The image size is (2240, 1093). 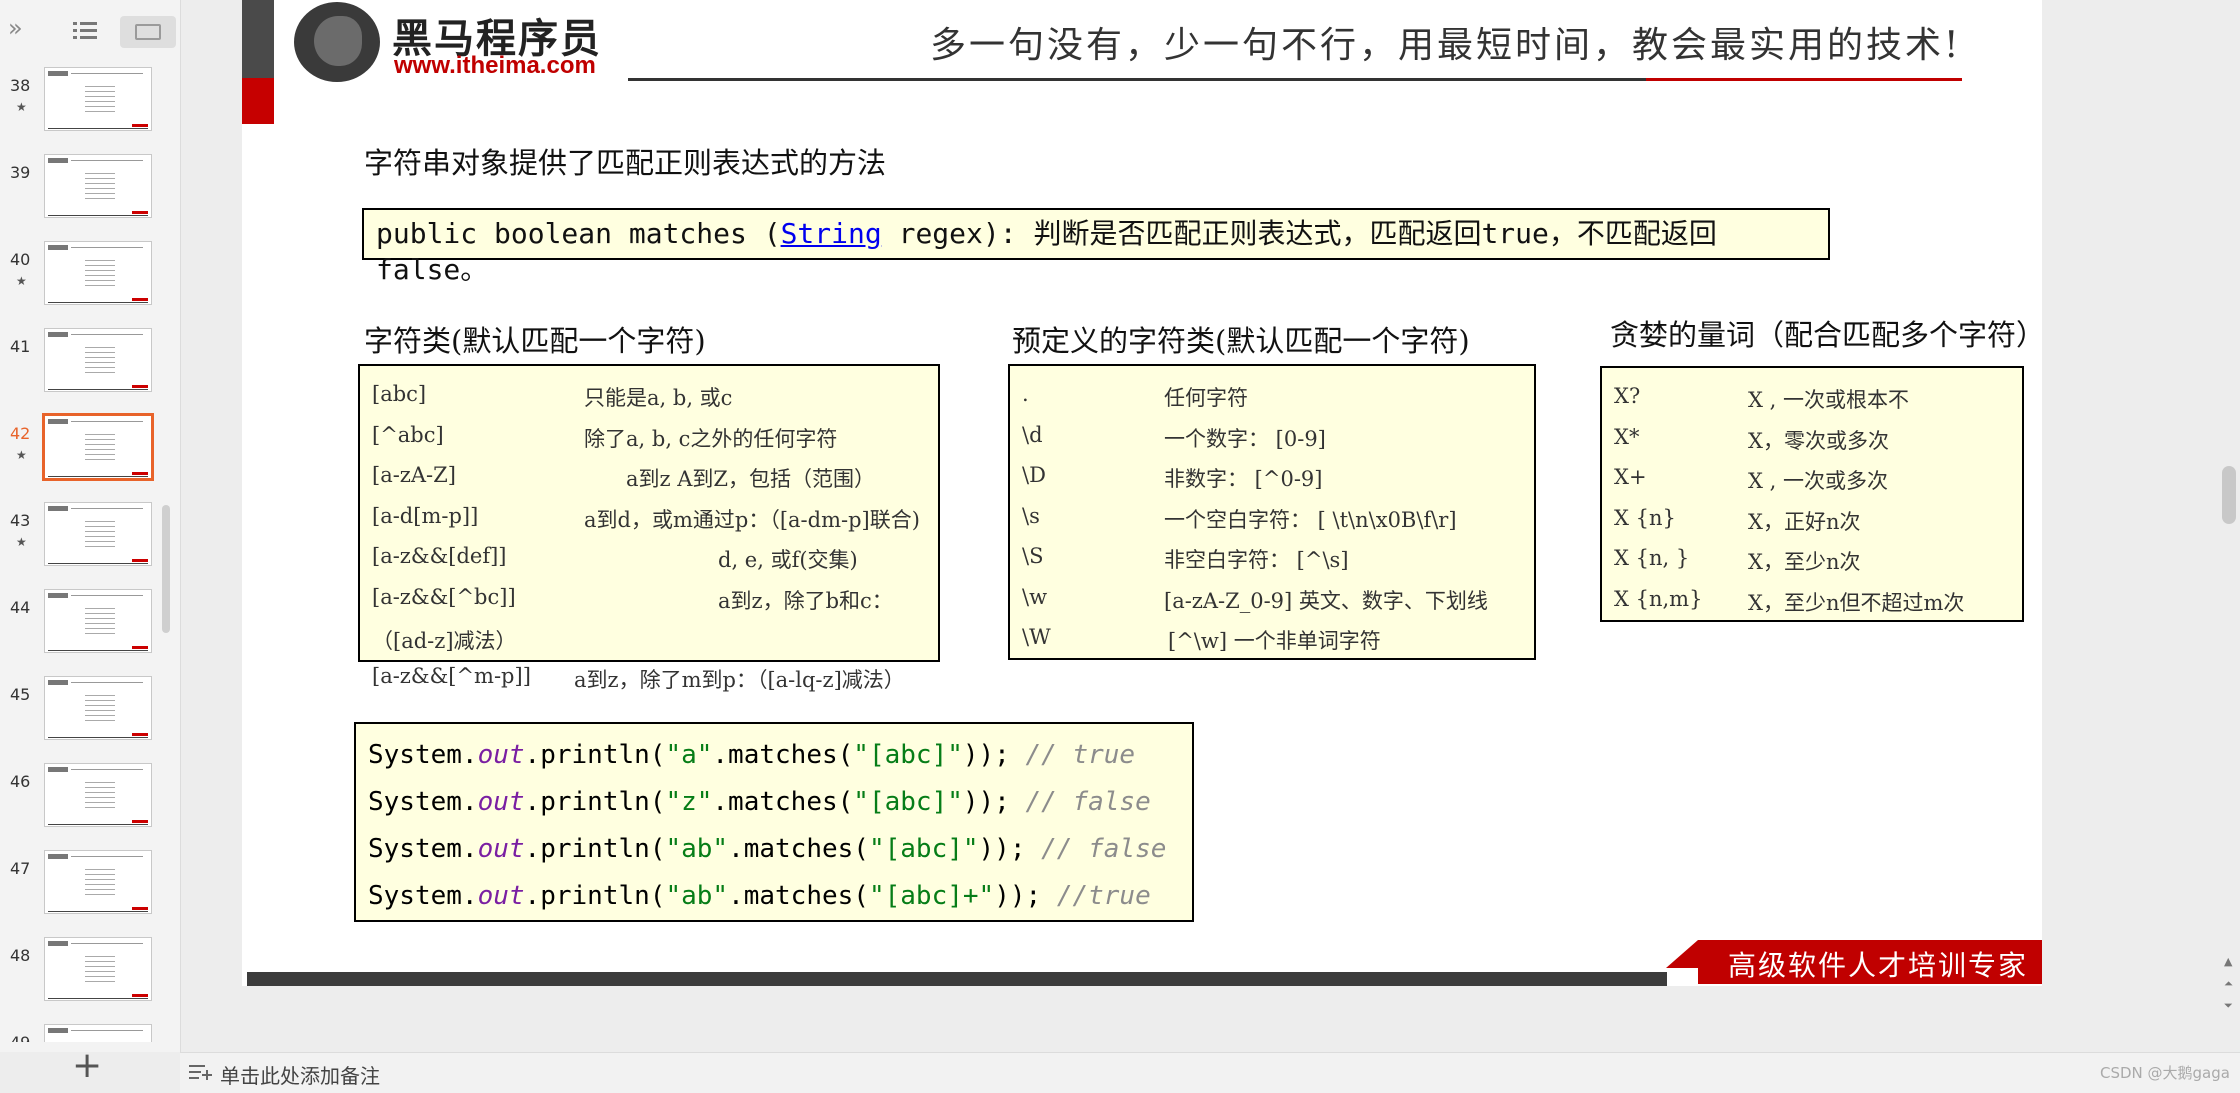 What do you see at coordinates (1682, 954) in the screenshot?
I see `footer-triangle` at bounding box center [1682, 954].